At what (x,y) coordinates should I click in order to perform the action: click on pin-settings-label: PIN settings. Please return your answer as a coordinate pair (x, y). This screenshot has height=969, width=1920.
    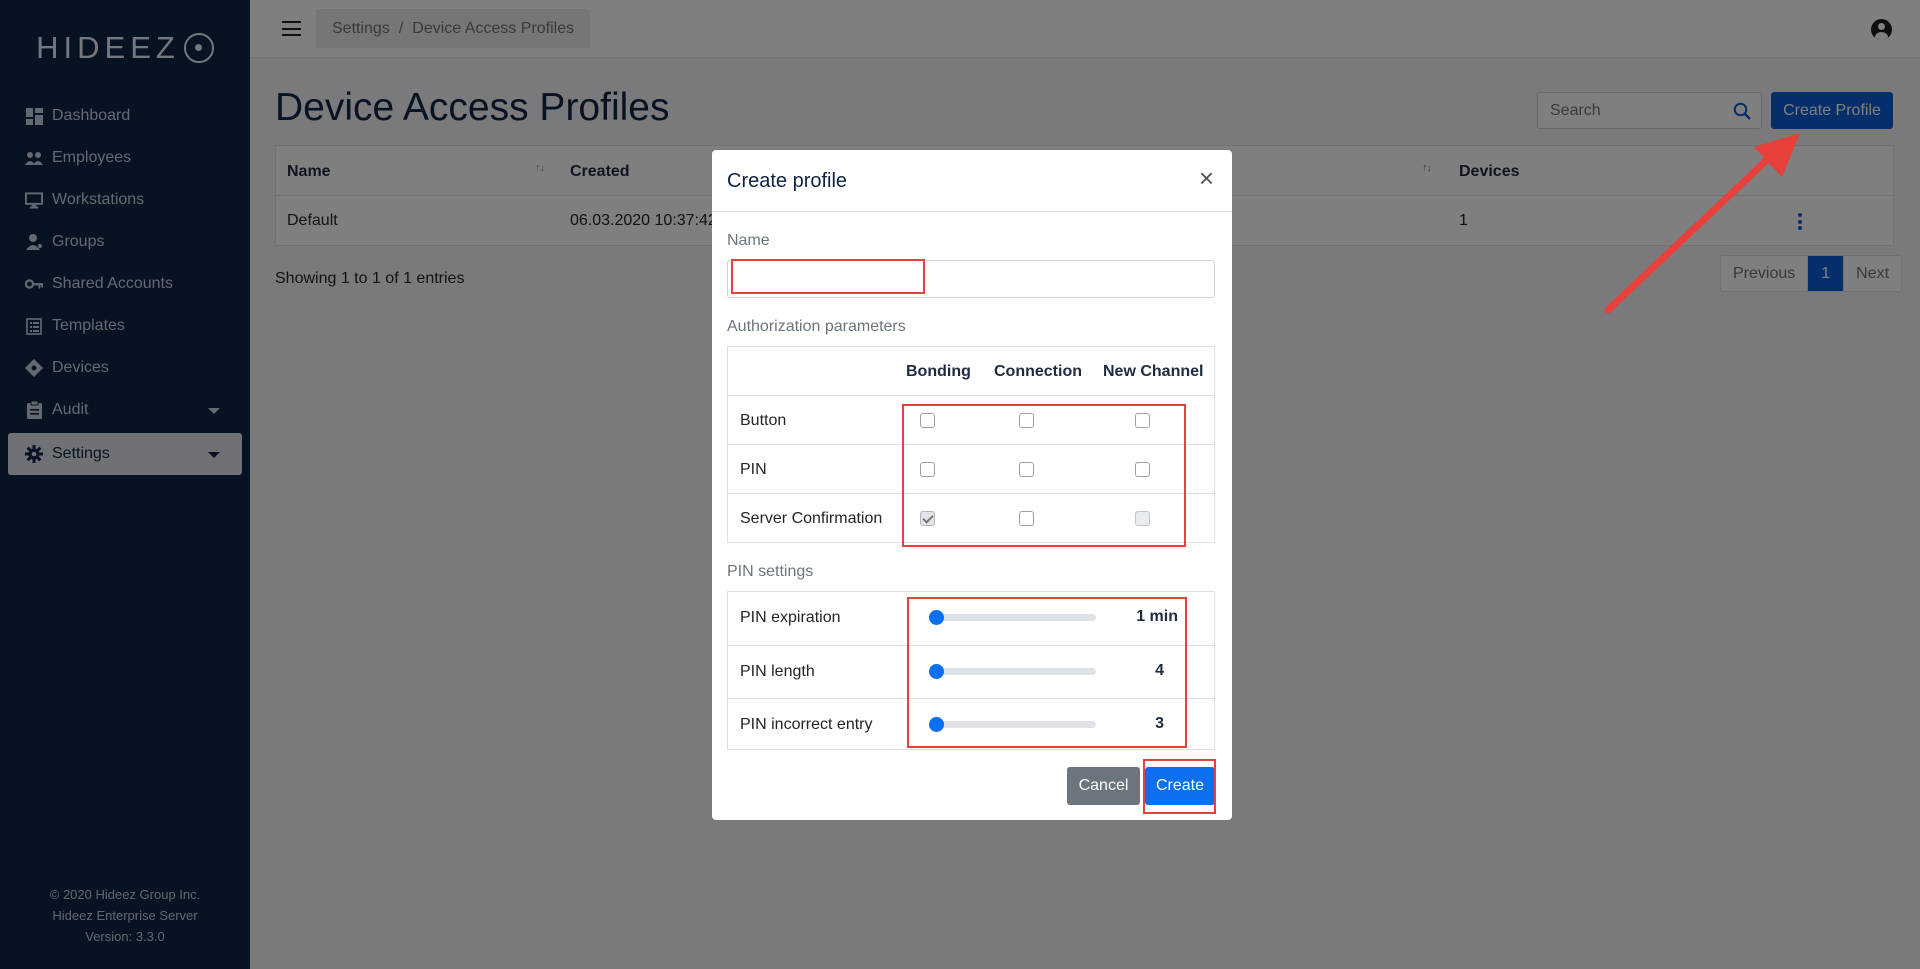
    Looking at the image, I should click on (770, 571).